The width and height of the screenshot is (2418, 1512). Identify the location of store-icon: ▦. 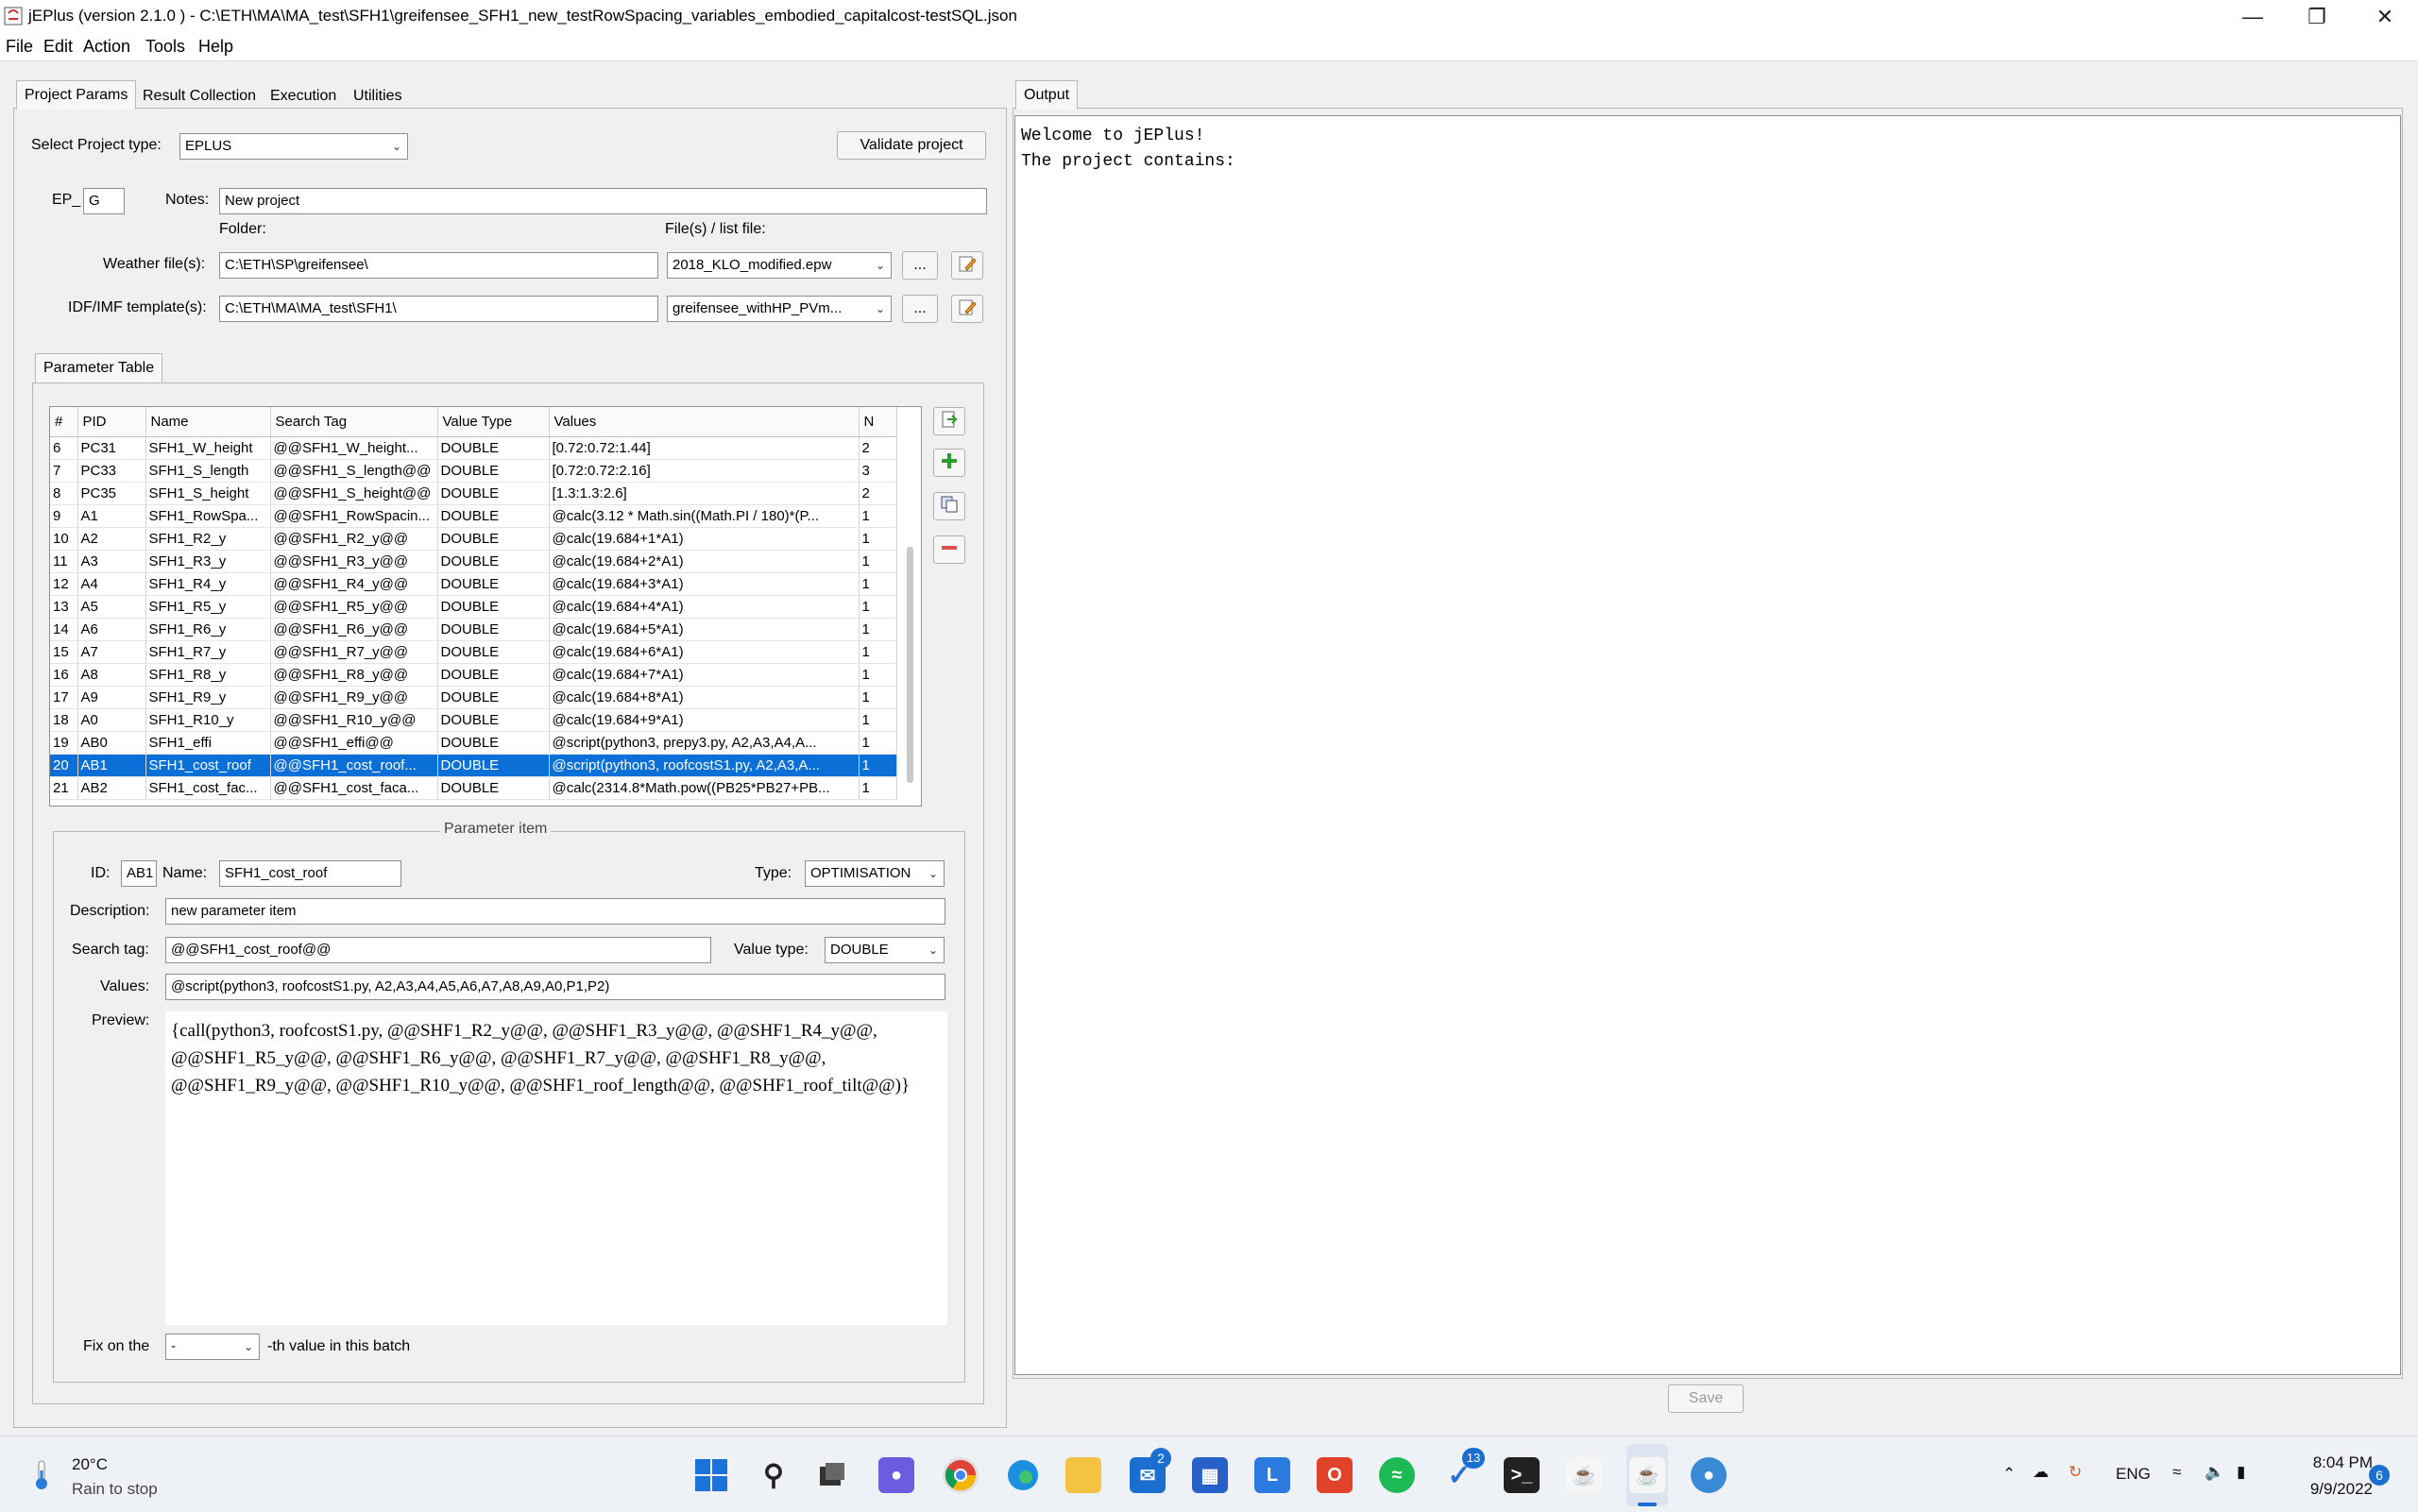
(1210, 1475).